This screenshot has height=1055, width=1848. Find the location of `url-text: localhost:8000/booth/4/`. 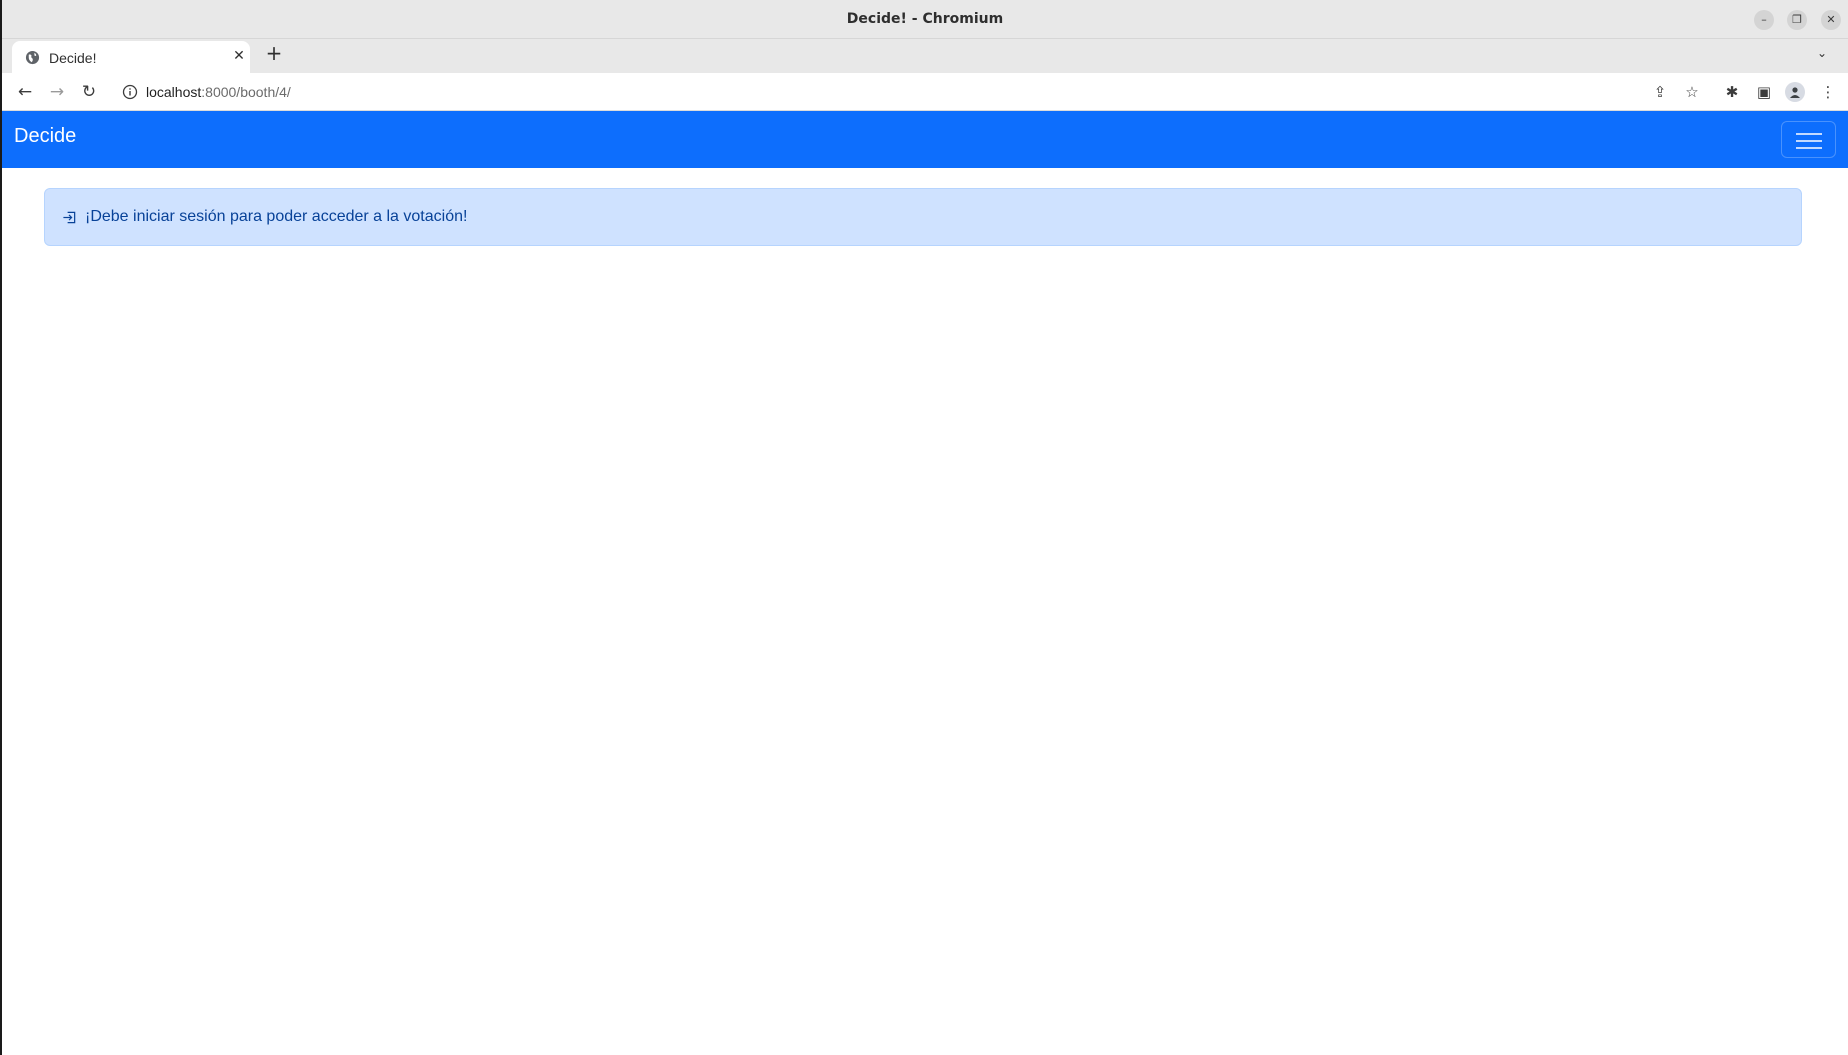

url-text: localhost:8000/booth/4/ is located at coordinates (218, 92).